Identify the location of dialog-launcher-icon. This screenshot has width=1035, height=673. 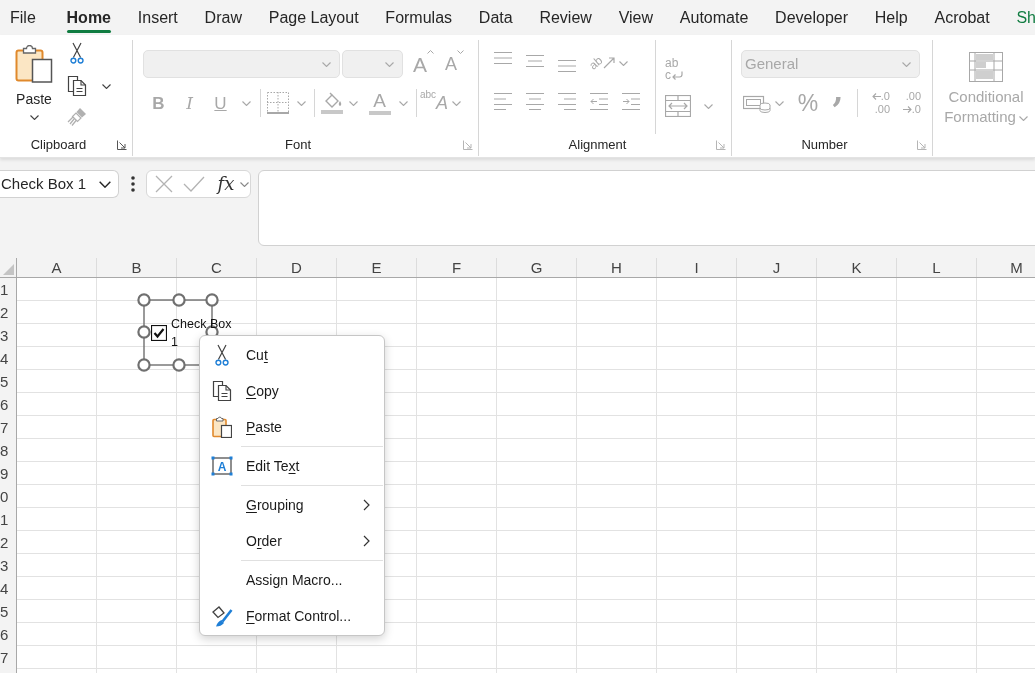
(122, 145).